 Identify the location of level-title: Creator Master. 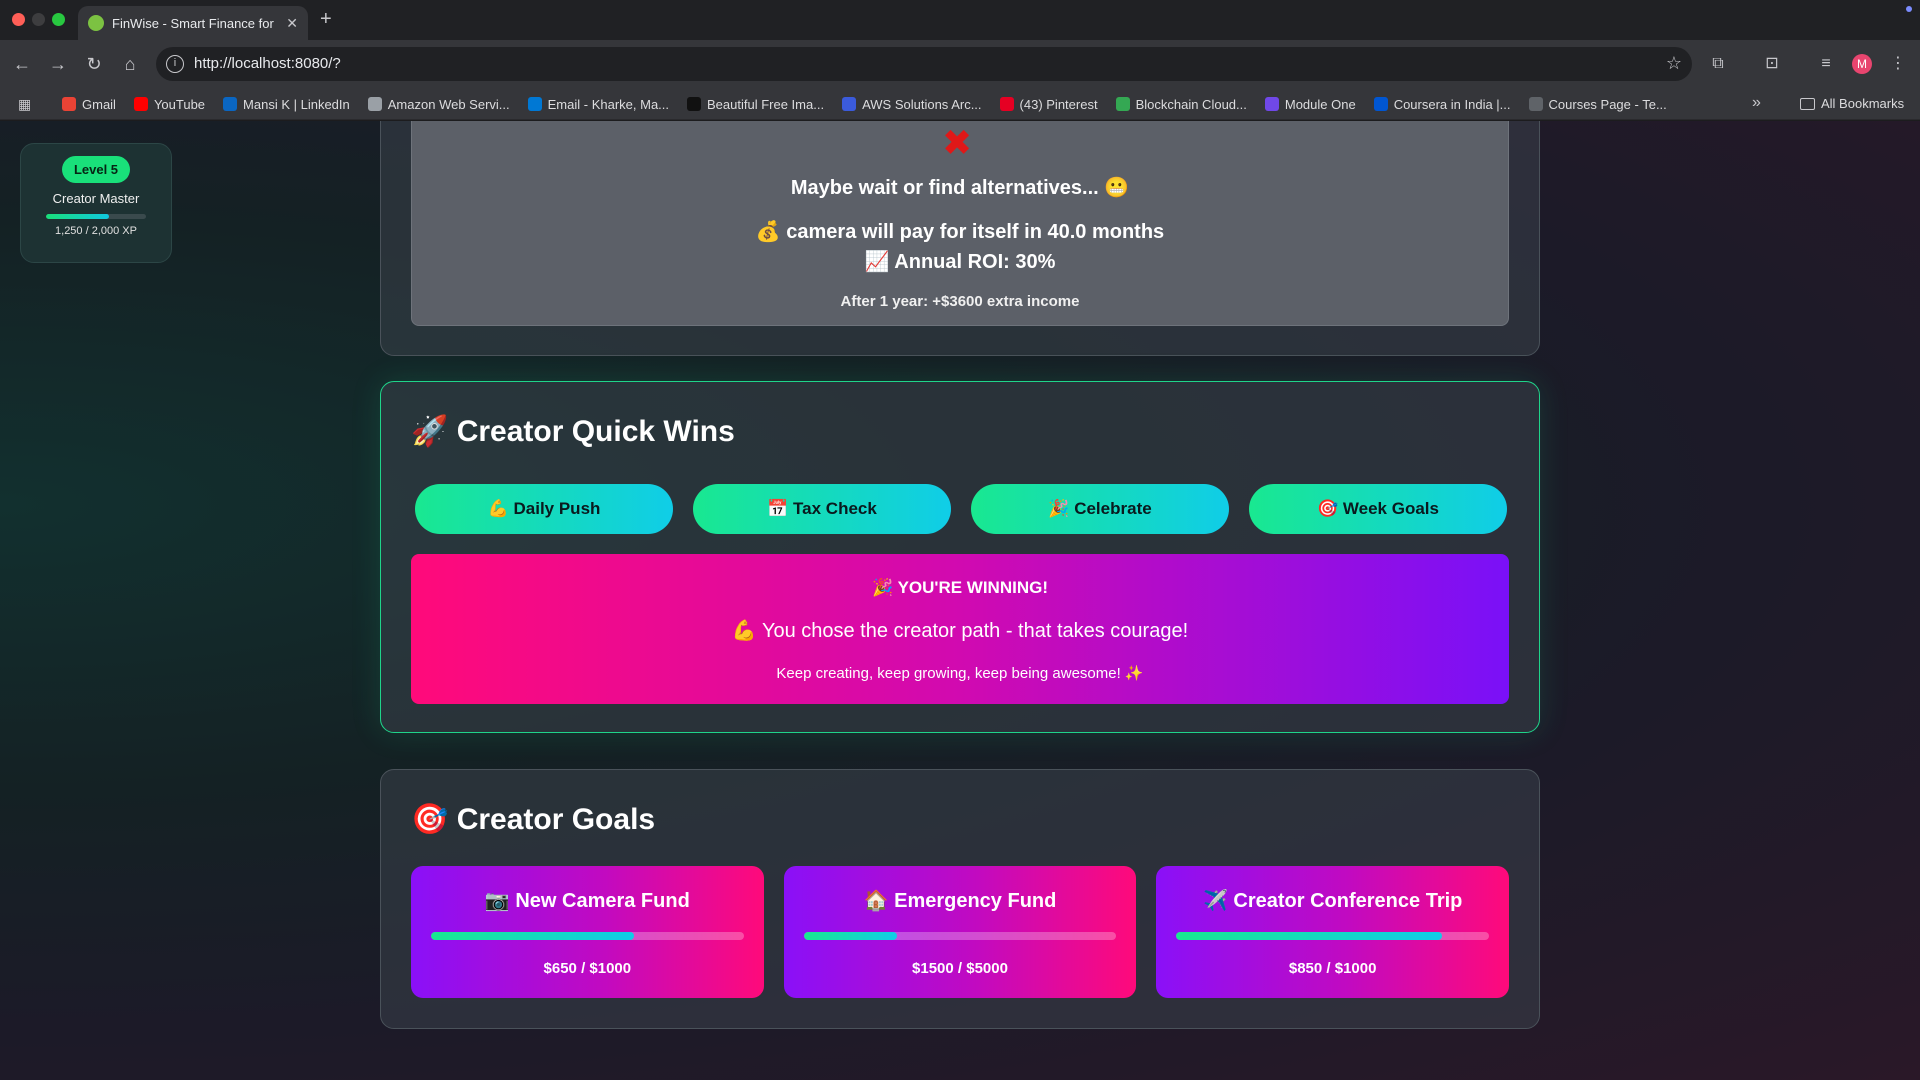
(96, 198).